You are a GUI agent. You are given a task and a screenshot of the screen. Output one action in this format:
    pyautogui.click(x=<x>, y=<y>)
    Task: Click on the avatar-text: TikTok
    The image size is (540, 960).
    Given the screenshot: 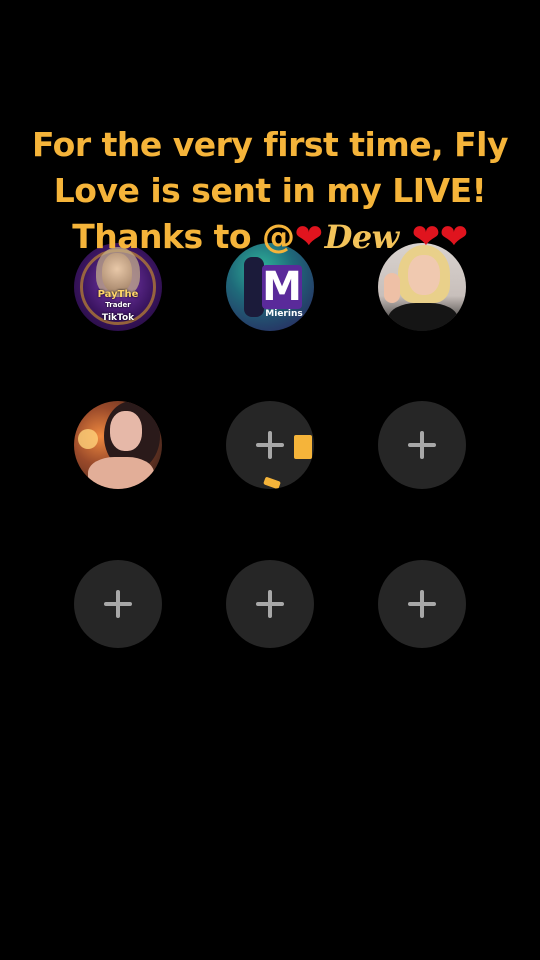 What is the action you would take?
    pyautogui.click(x=118, y=318)
    